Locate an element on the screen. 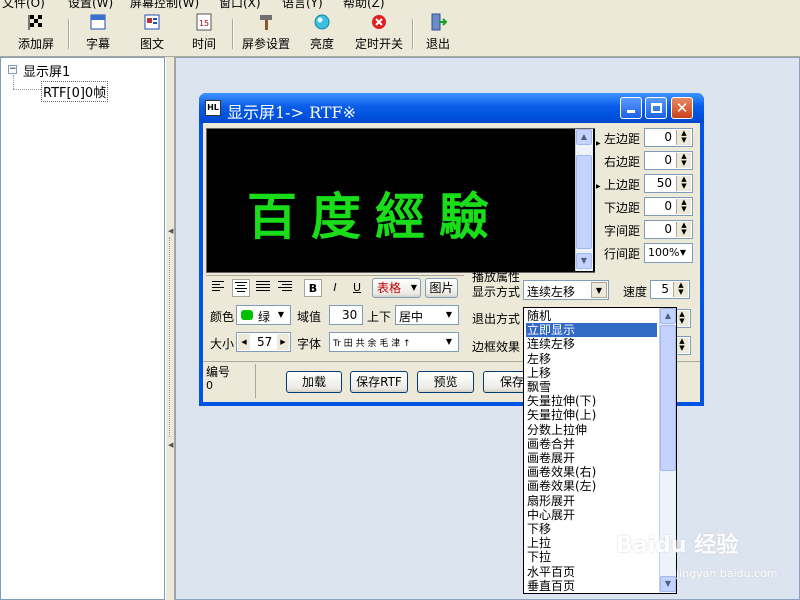 This screenshot has width=800, height=600. load-button: 加载 is located at coordinates (314, 382).